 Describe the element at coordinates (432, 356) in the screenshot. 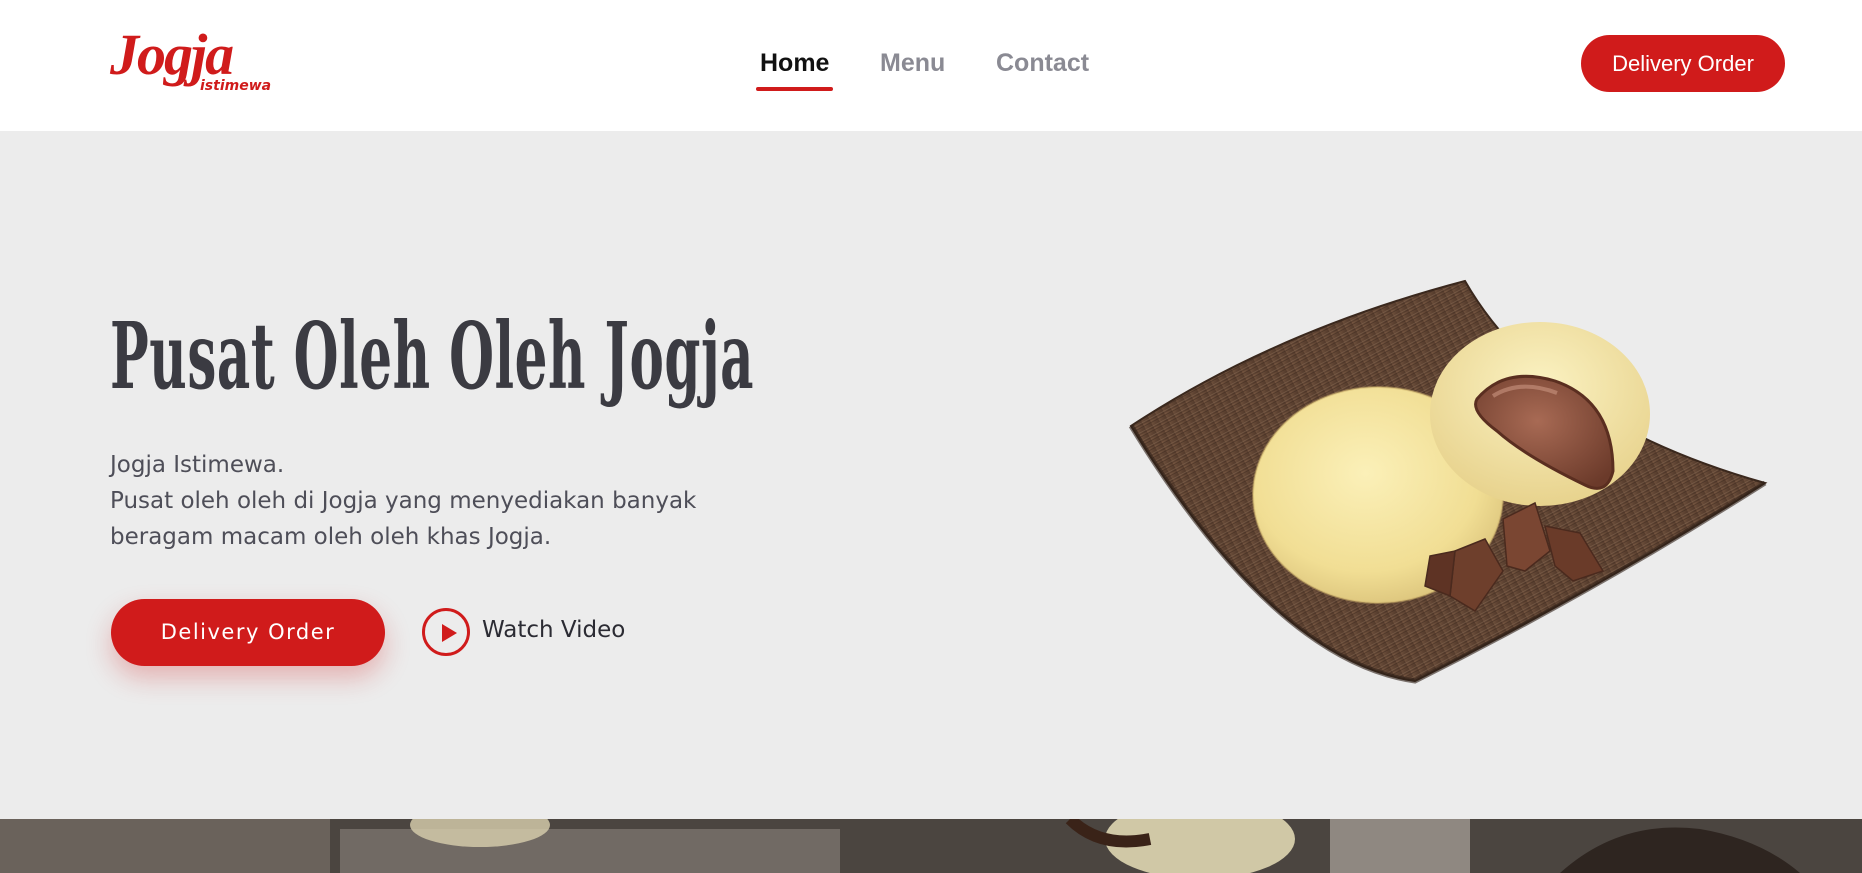

I see `hero-title: Pusat Oleh Oleh Jogja` at that location.